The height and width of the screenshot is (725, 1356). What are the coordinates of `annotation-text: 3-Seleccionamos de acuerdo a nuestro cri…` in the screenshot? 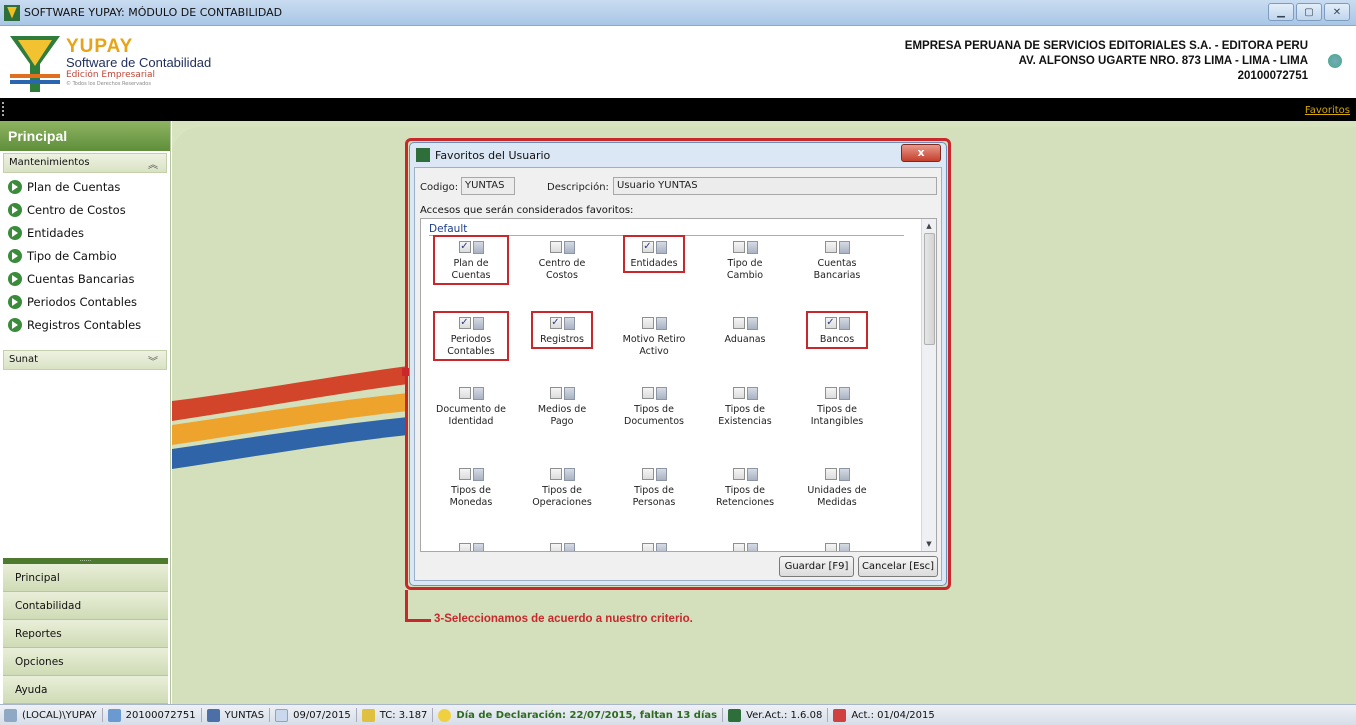 It's located at (563, 619).